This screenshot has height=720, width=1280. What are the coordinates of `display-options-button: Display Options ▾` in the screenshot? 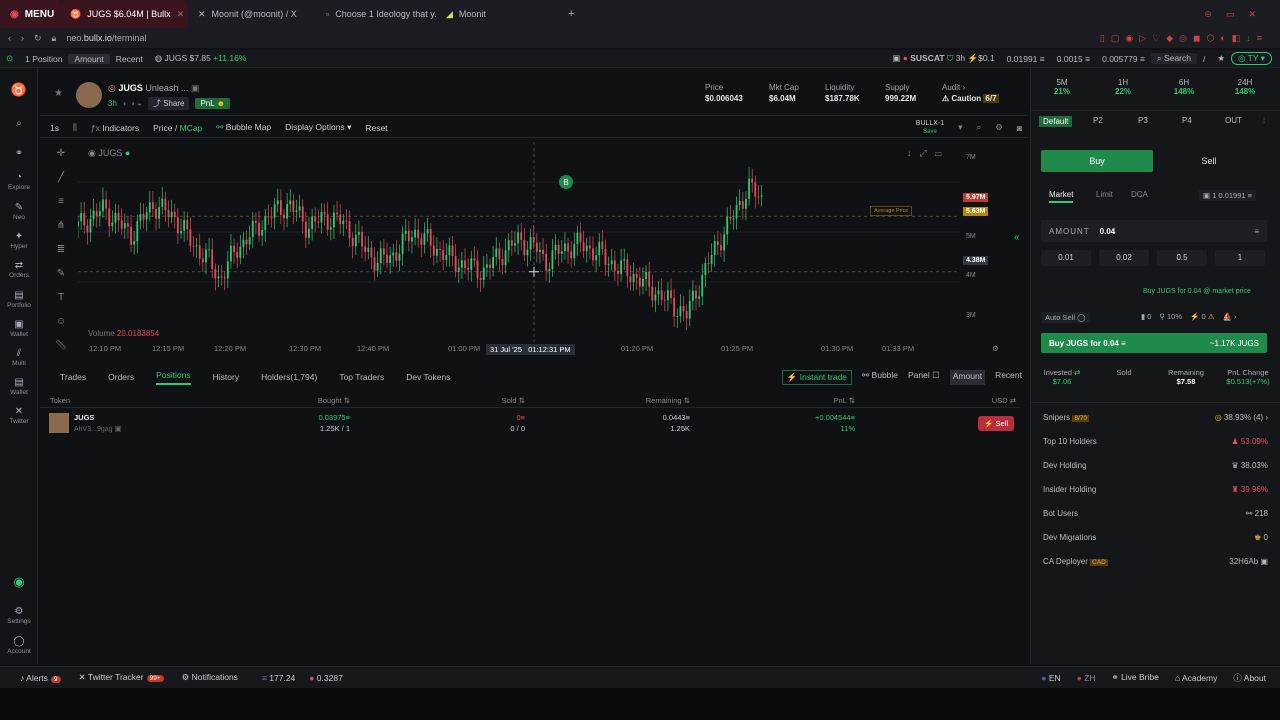 It's located at (318, 127).